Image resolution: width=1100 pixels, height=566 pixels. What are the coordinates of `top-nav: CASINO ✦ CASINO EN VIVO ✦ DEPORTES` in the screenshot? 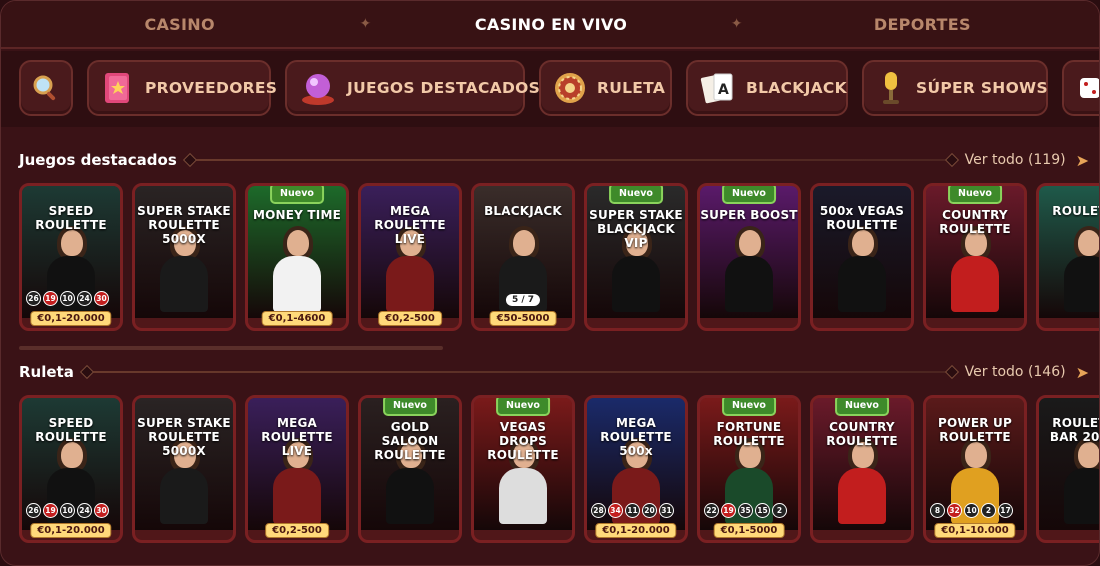 It's located at (550, 25).